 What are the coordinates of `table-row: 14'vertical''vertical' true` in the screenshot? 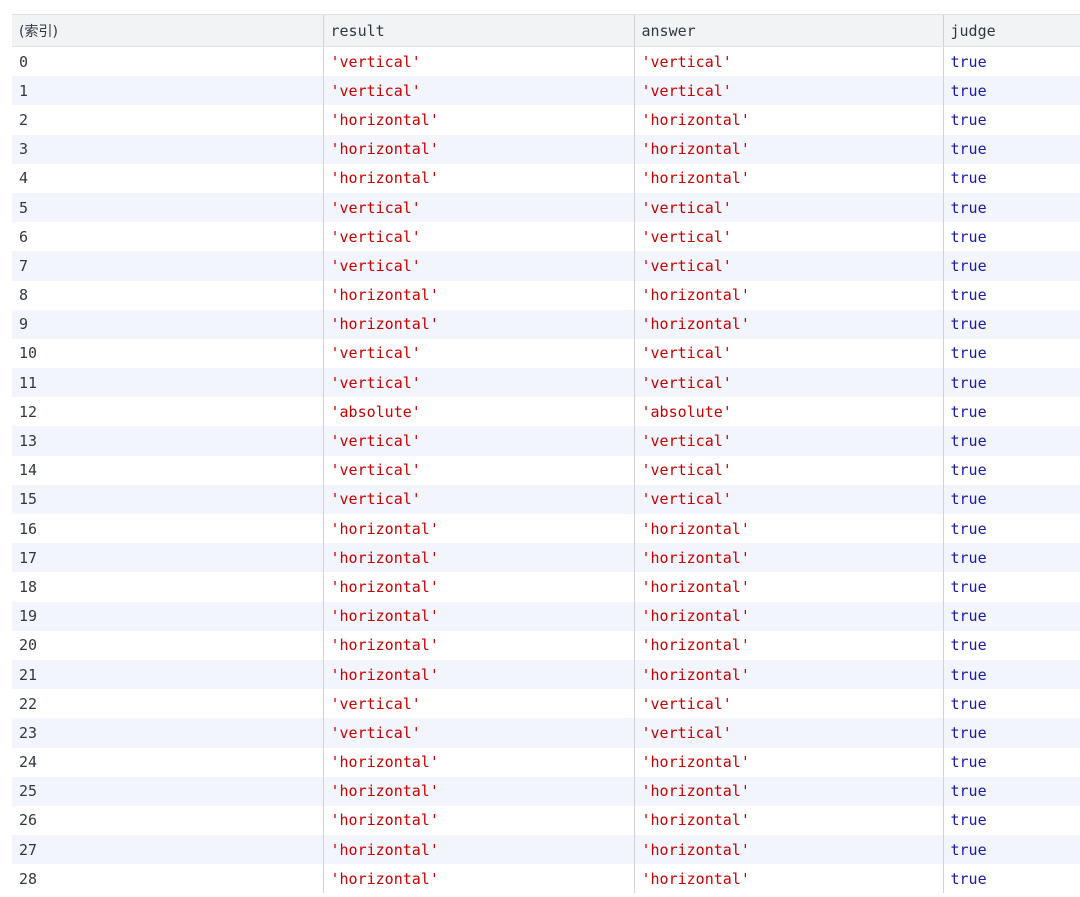 It's located at (546, 470).